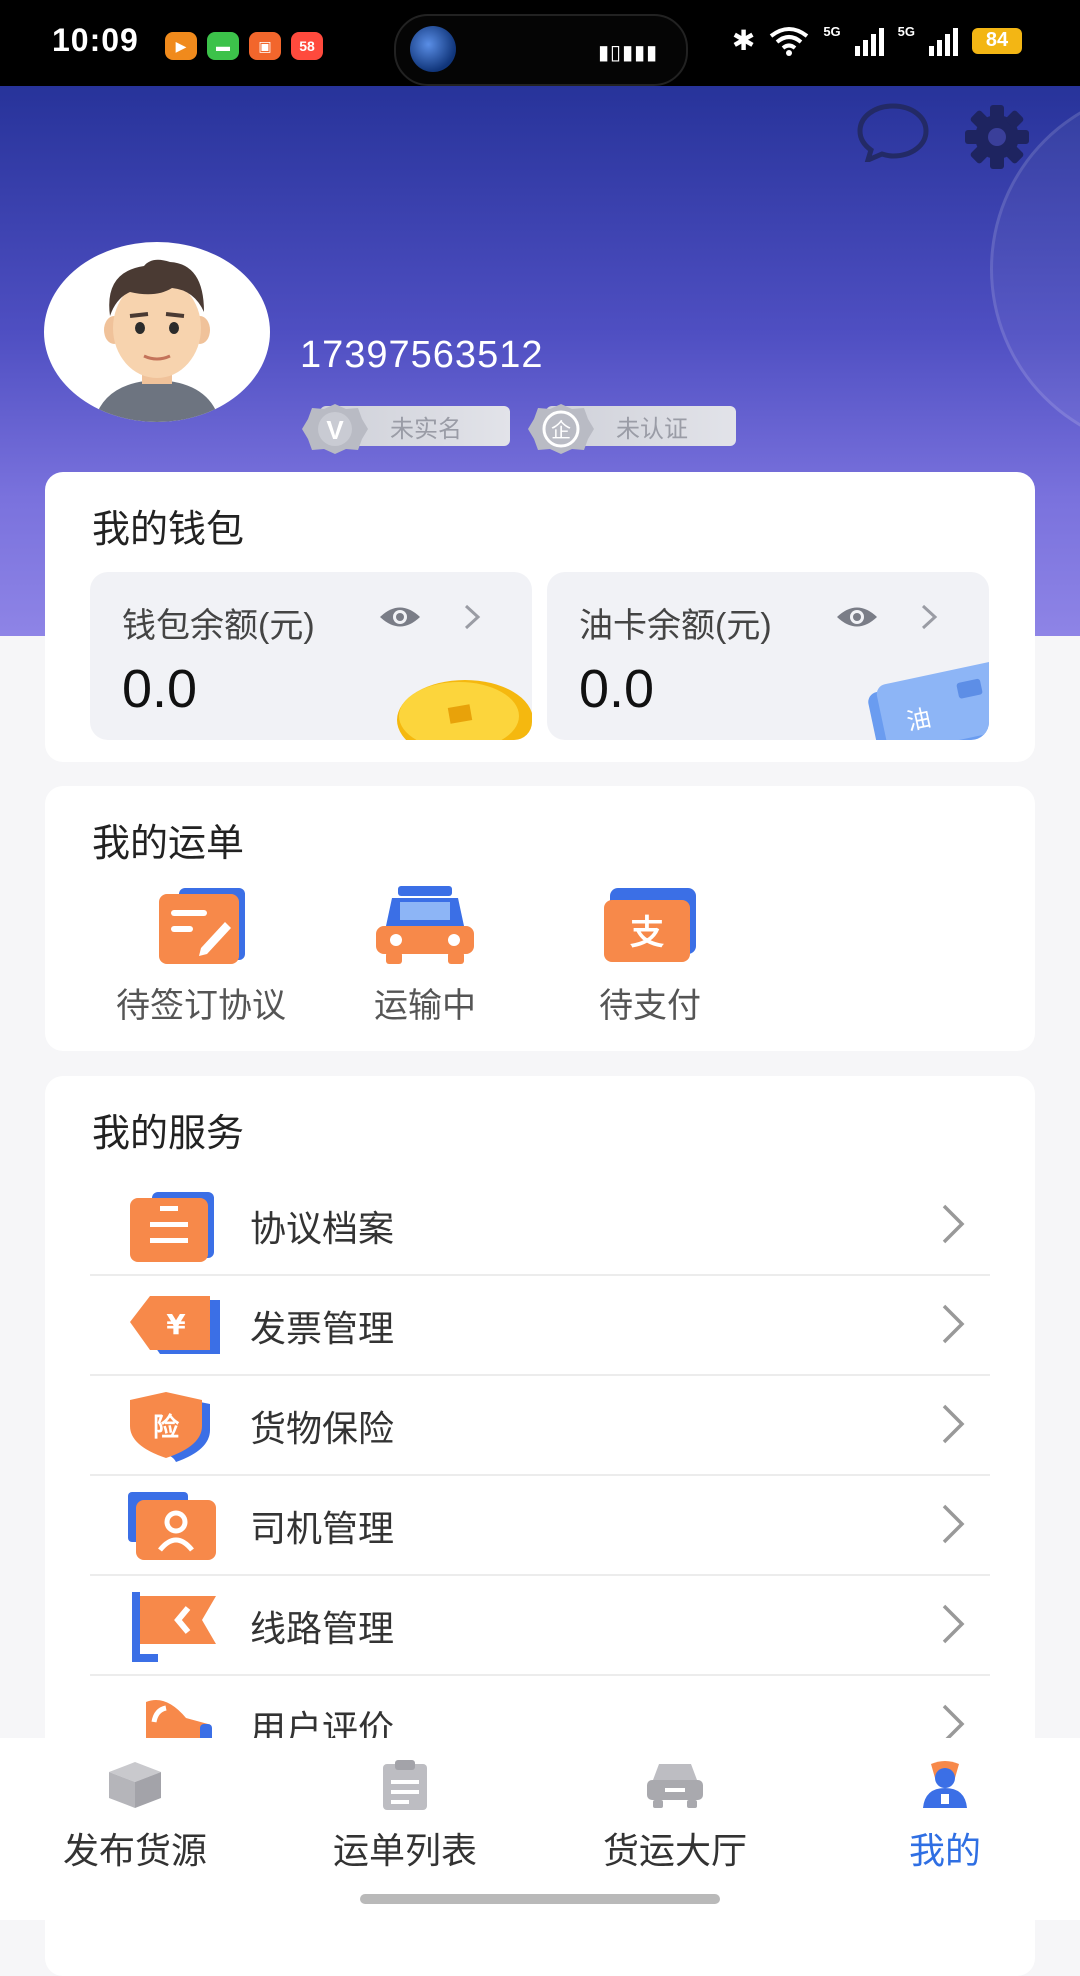 The image size is (1080, 1976). What do you see at coordinates (311, 656) in the screenshot?
I see `wallet-balance-box: 钱包余额(元) 0.0` at bounding box center [311, 656].